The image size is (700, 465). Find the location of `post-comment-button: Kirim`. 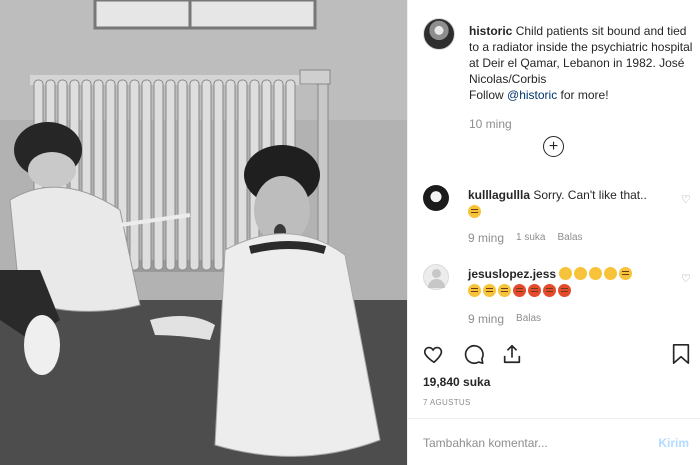

post-comment-button: Kirim is located at coordinates (673, 443).